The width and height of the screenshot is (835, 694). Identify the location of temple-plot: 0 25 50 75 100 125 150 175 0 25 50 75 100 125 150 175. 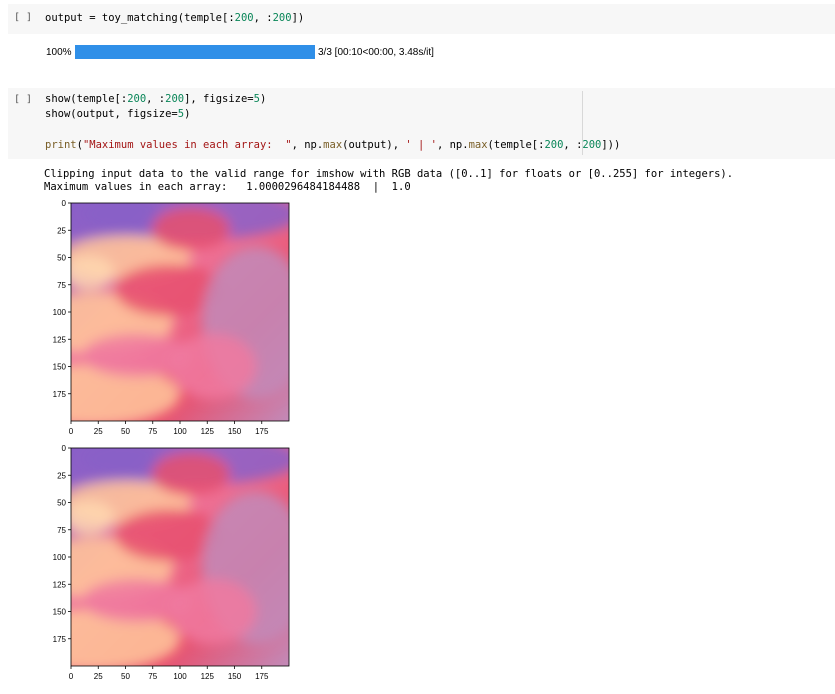
(171, 317).